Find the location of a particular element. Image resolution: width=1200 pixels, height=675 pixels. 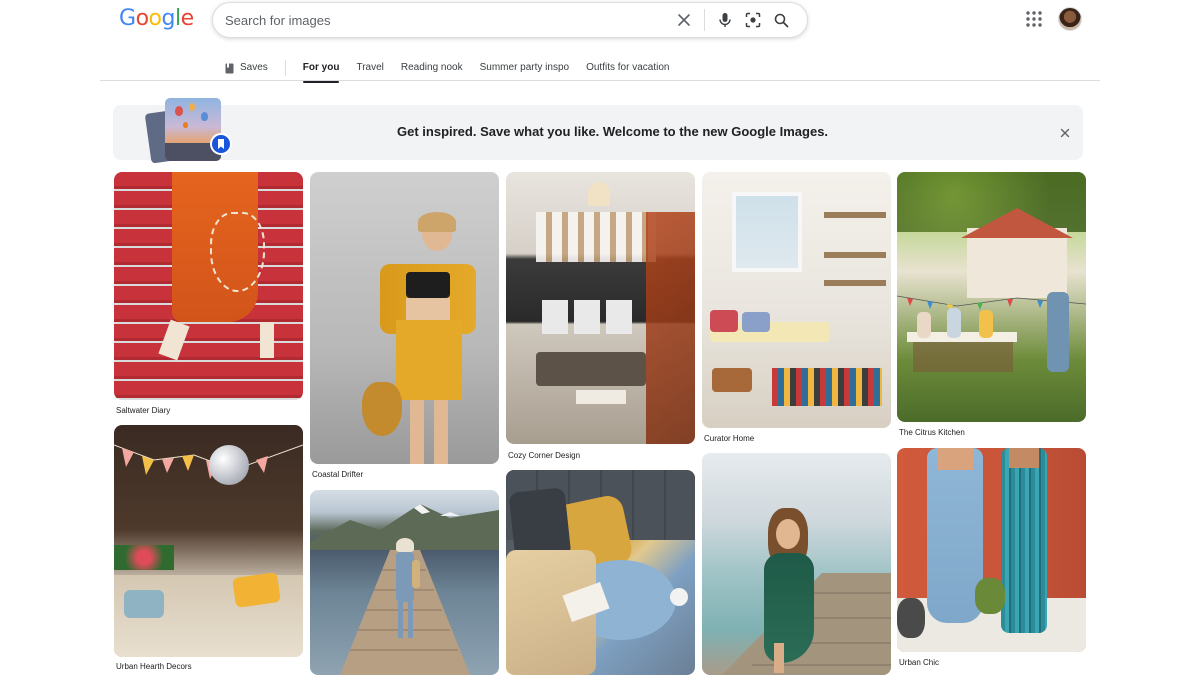

image-caption: Urban Hearth Decors is located at coordinates (154, 666).